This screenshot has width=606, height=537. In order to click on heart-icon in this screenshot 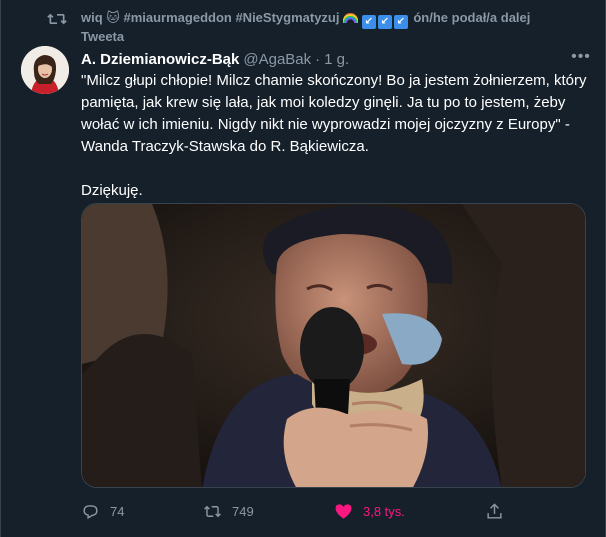, I will do `click(343, 511)`.